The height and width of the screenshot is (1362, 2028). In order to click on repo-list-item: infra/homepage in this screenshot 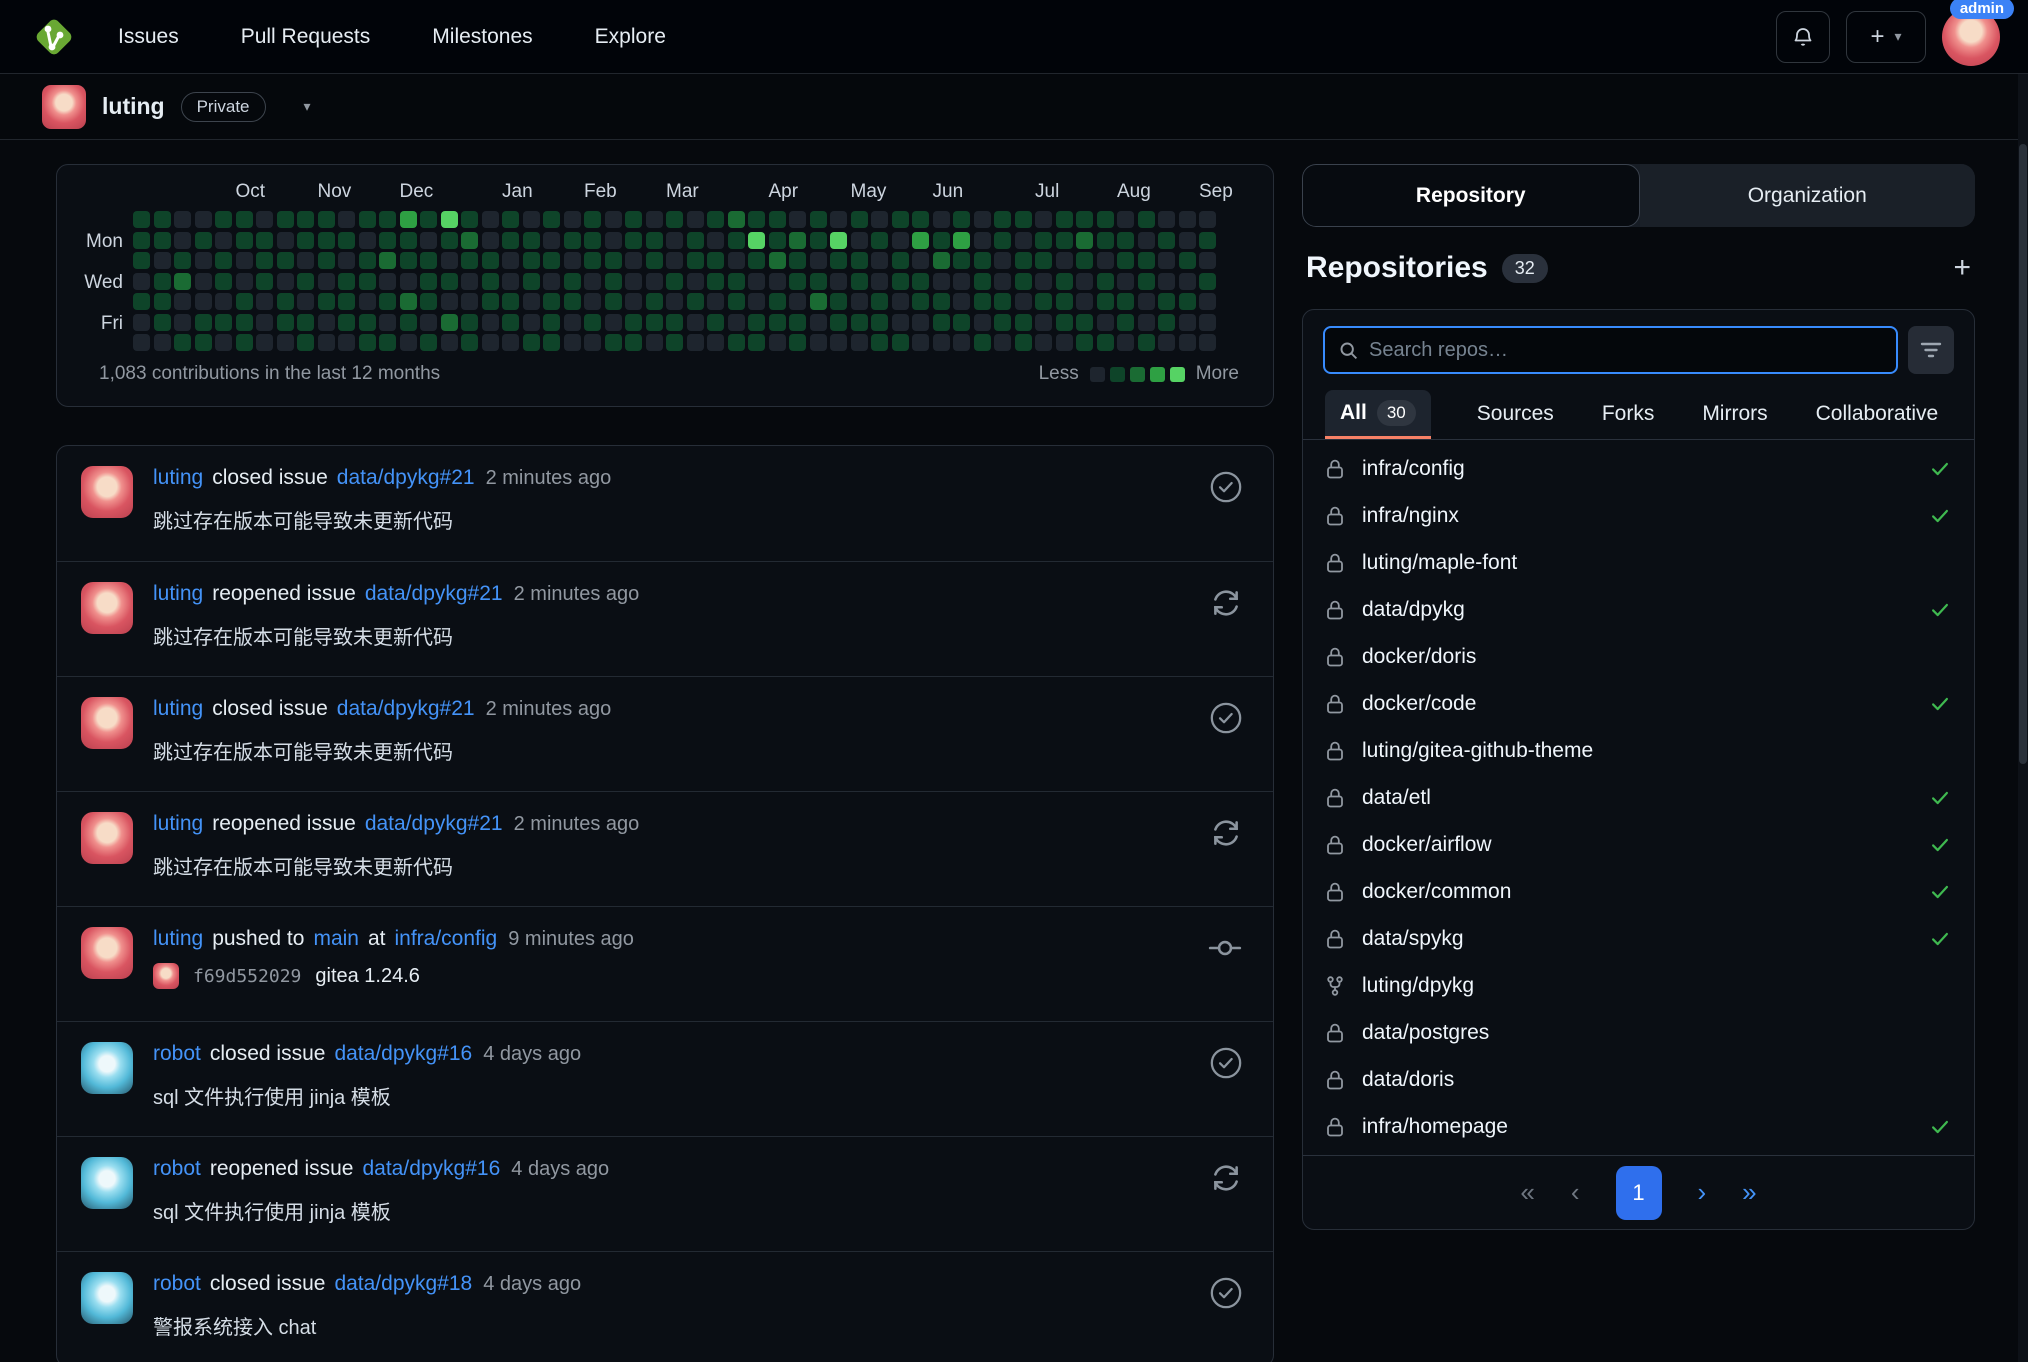, I will do `click(1638, 1126)`.